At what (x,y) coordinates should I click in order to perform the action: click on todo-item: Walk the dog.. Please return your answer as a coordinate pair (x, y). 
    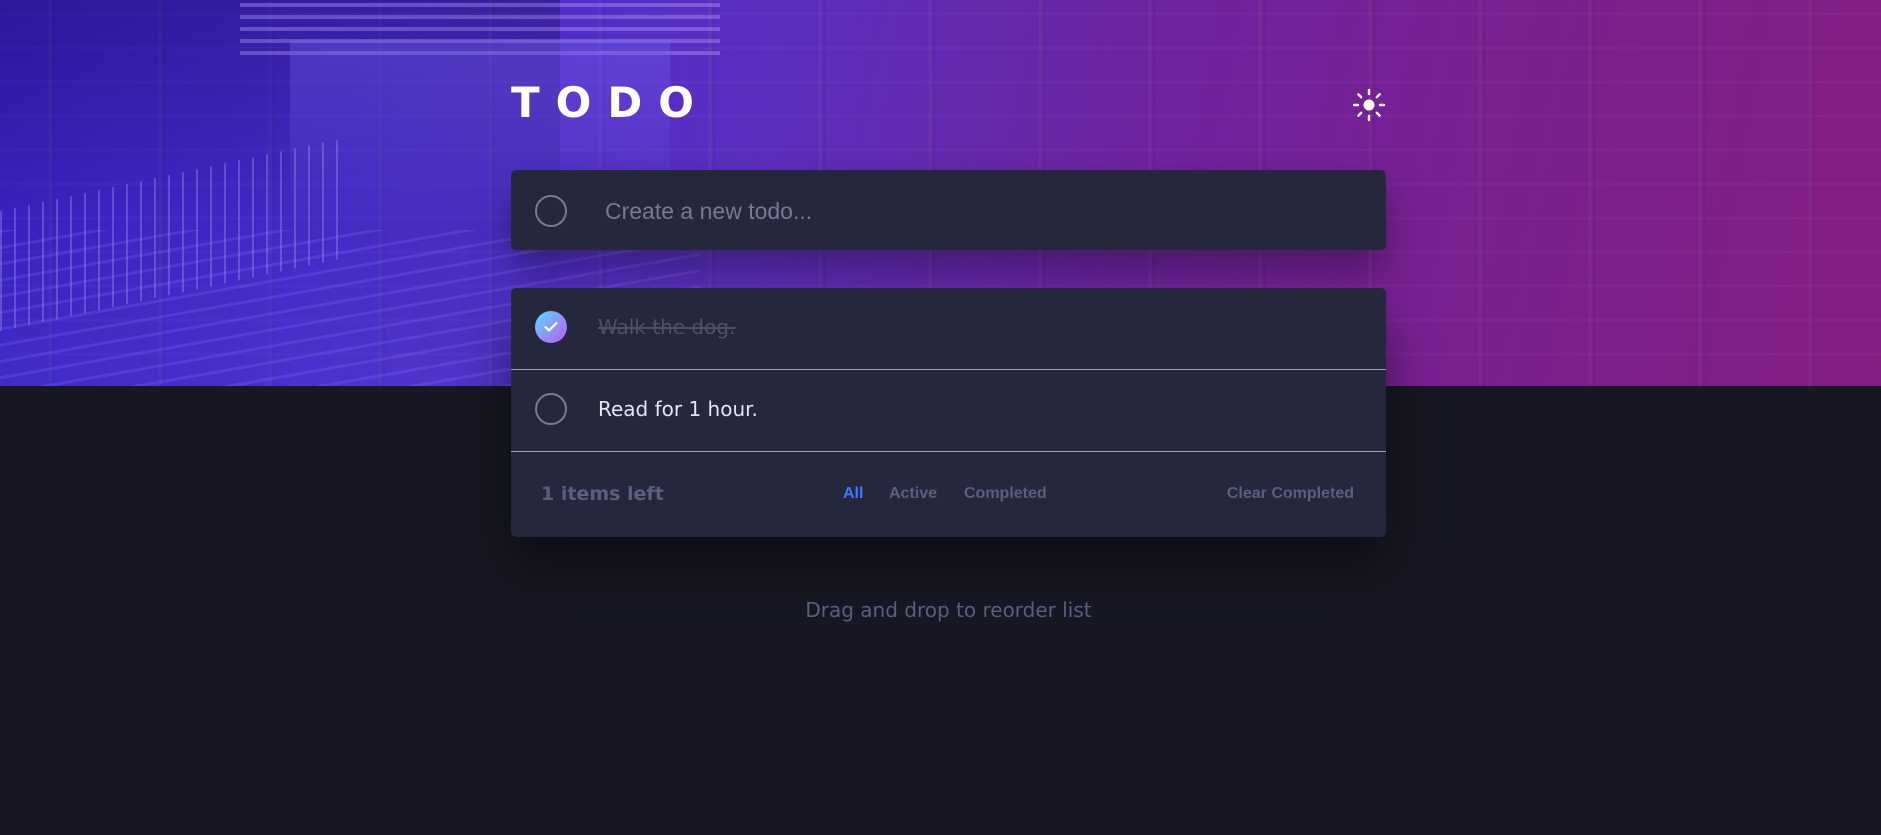
    Looking at the image, I should click on (948, 329).